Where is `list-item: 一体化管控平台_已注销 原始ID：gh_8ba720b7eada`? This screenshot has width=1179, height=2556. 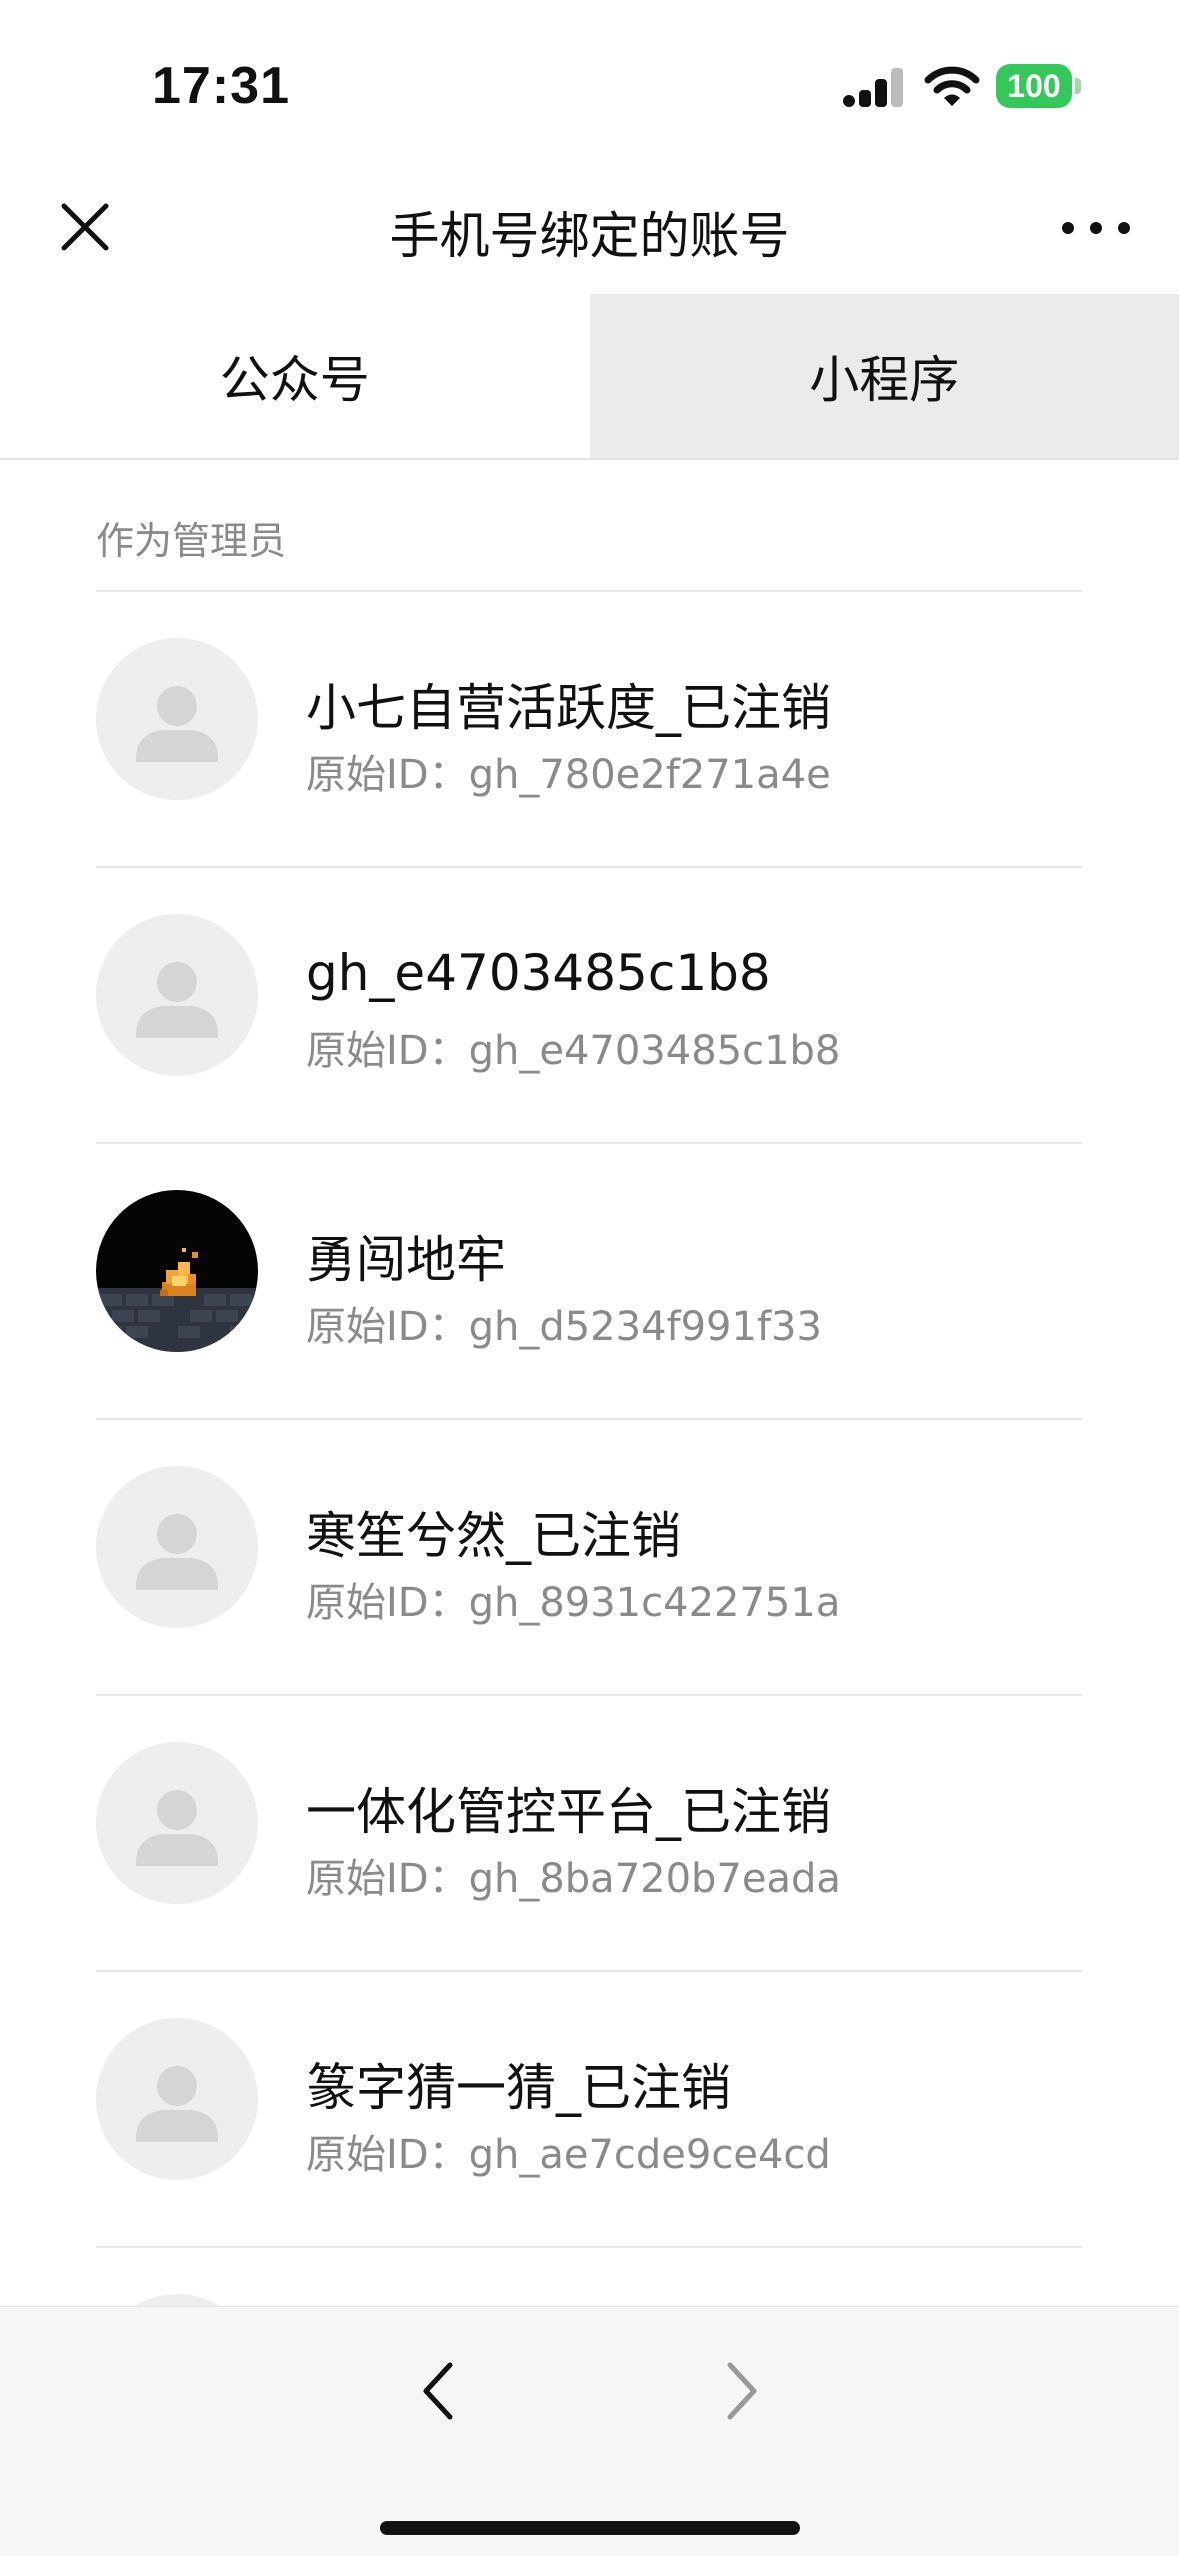
list-item: 一体化管控平台_已注销 原始ID：gh_8ba720b7eada is located at coordinates (589, 1832).